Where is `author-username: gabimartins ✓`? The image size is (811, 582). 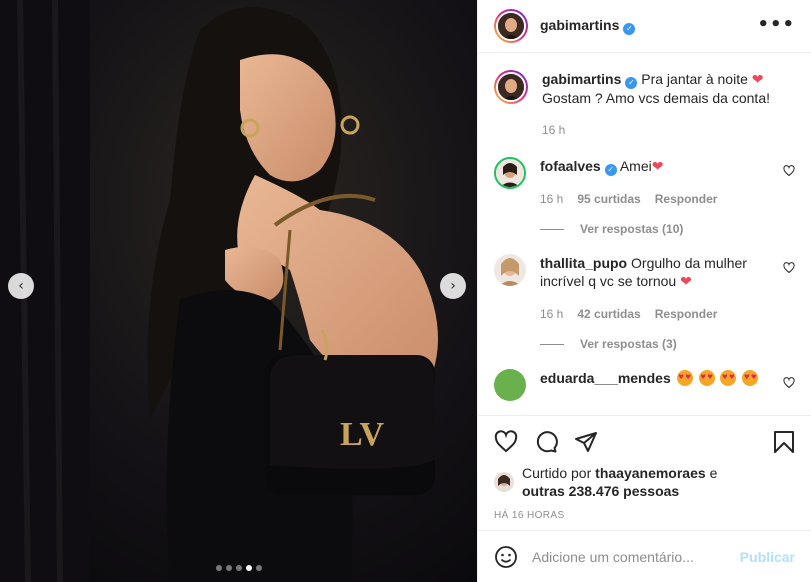
author-username: gabimartins ✓ is located at coordinates (588, 26).